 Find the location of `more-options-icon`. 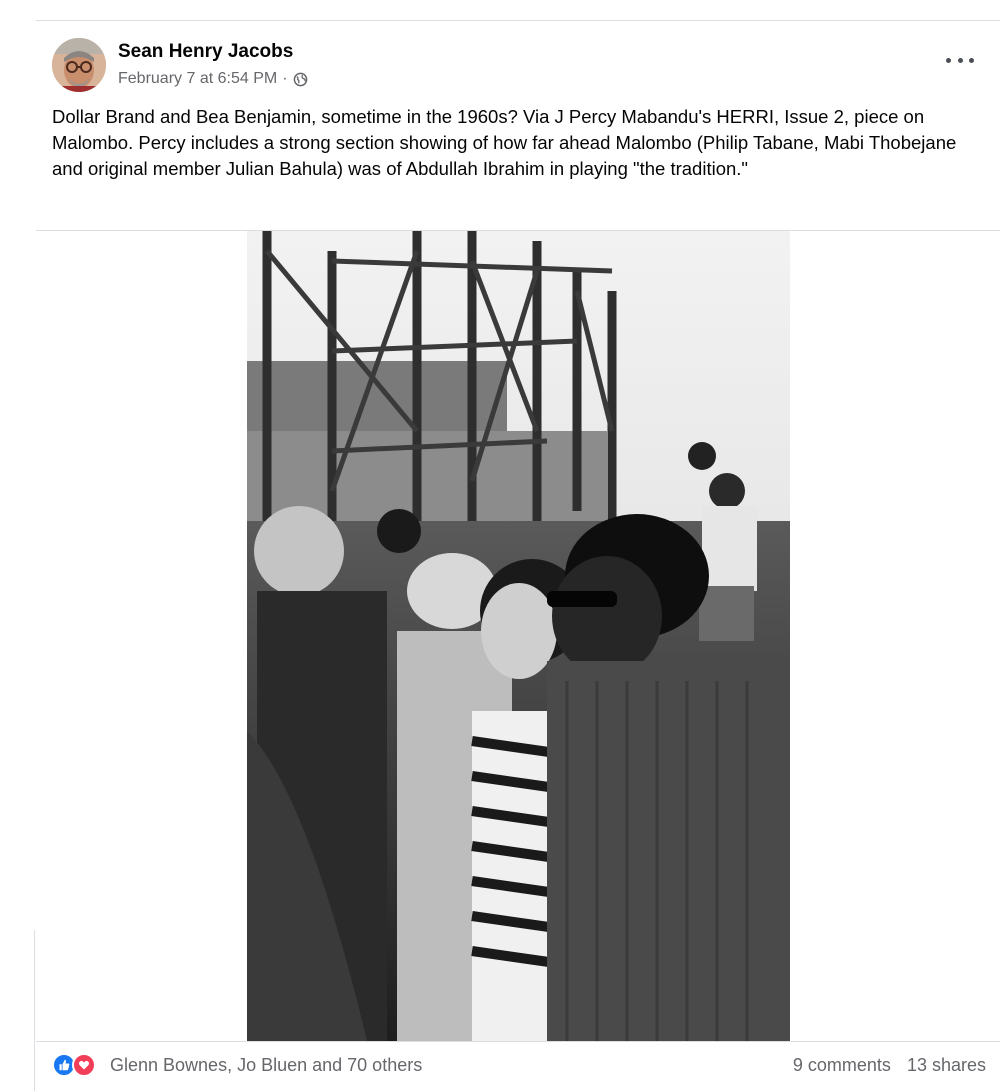

more-options-icon is located at coordinates (960, 60).